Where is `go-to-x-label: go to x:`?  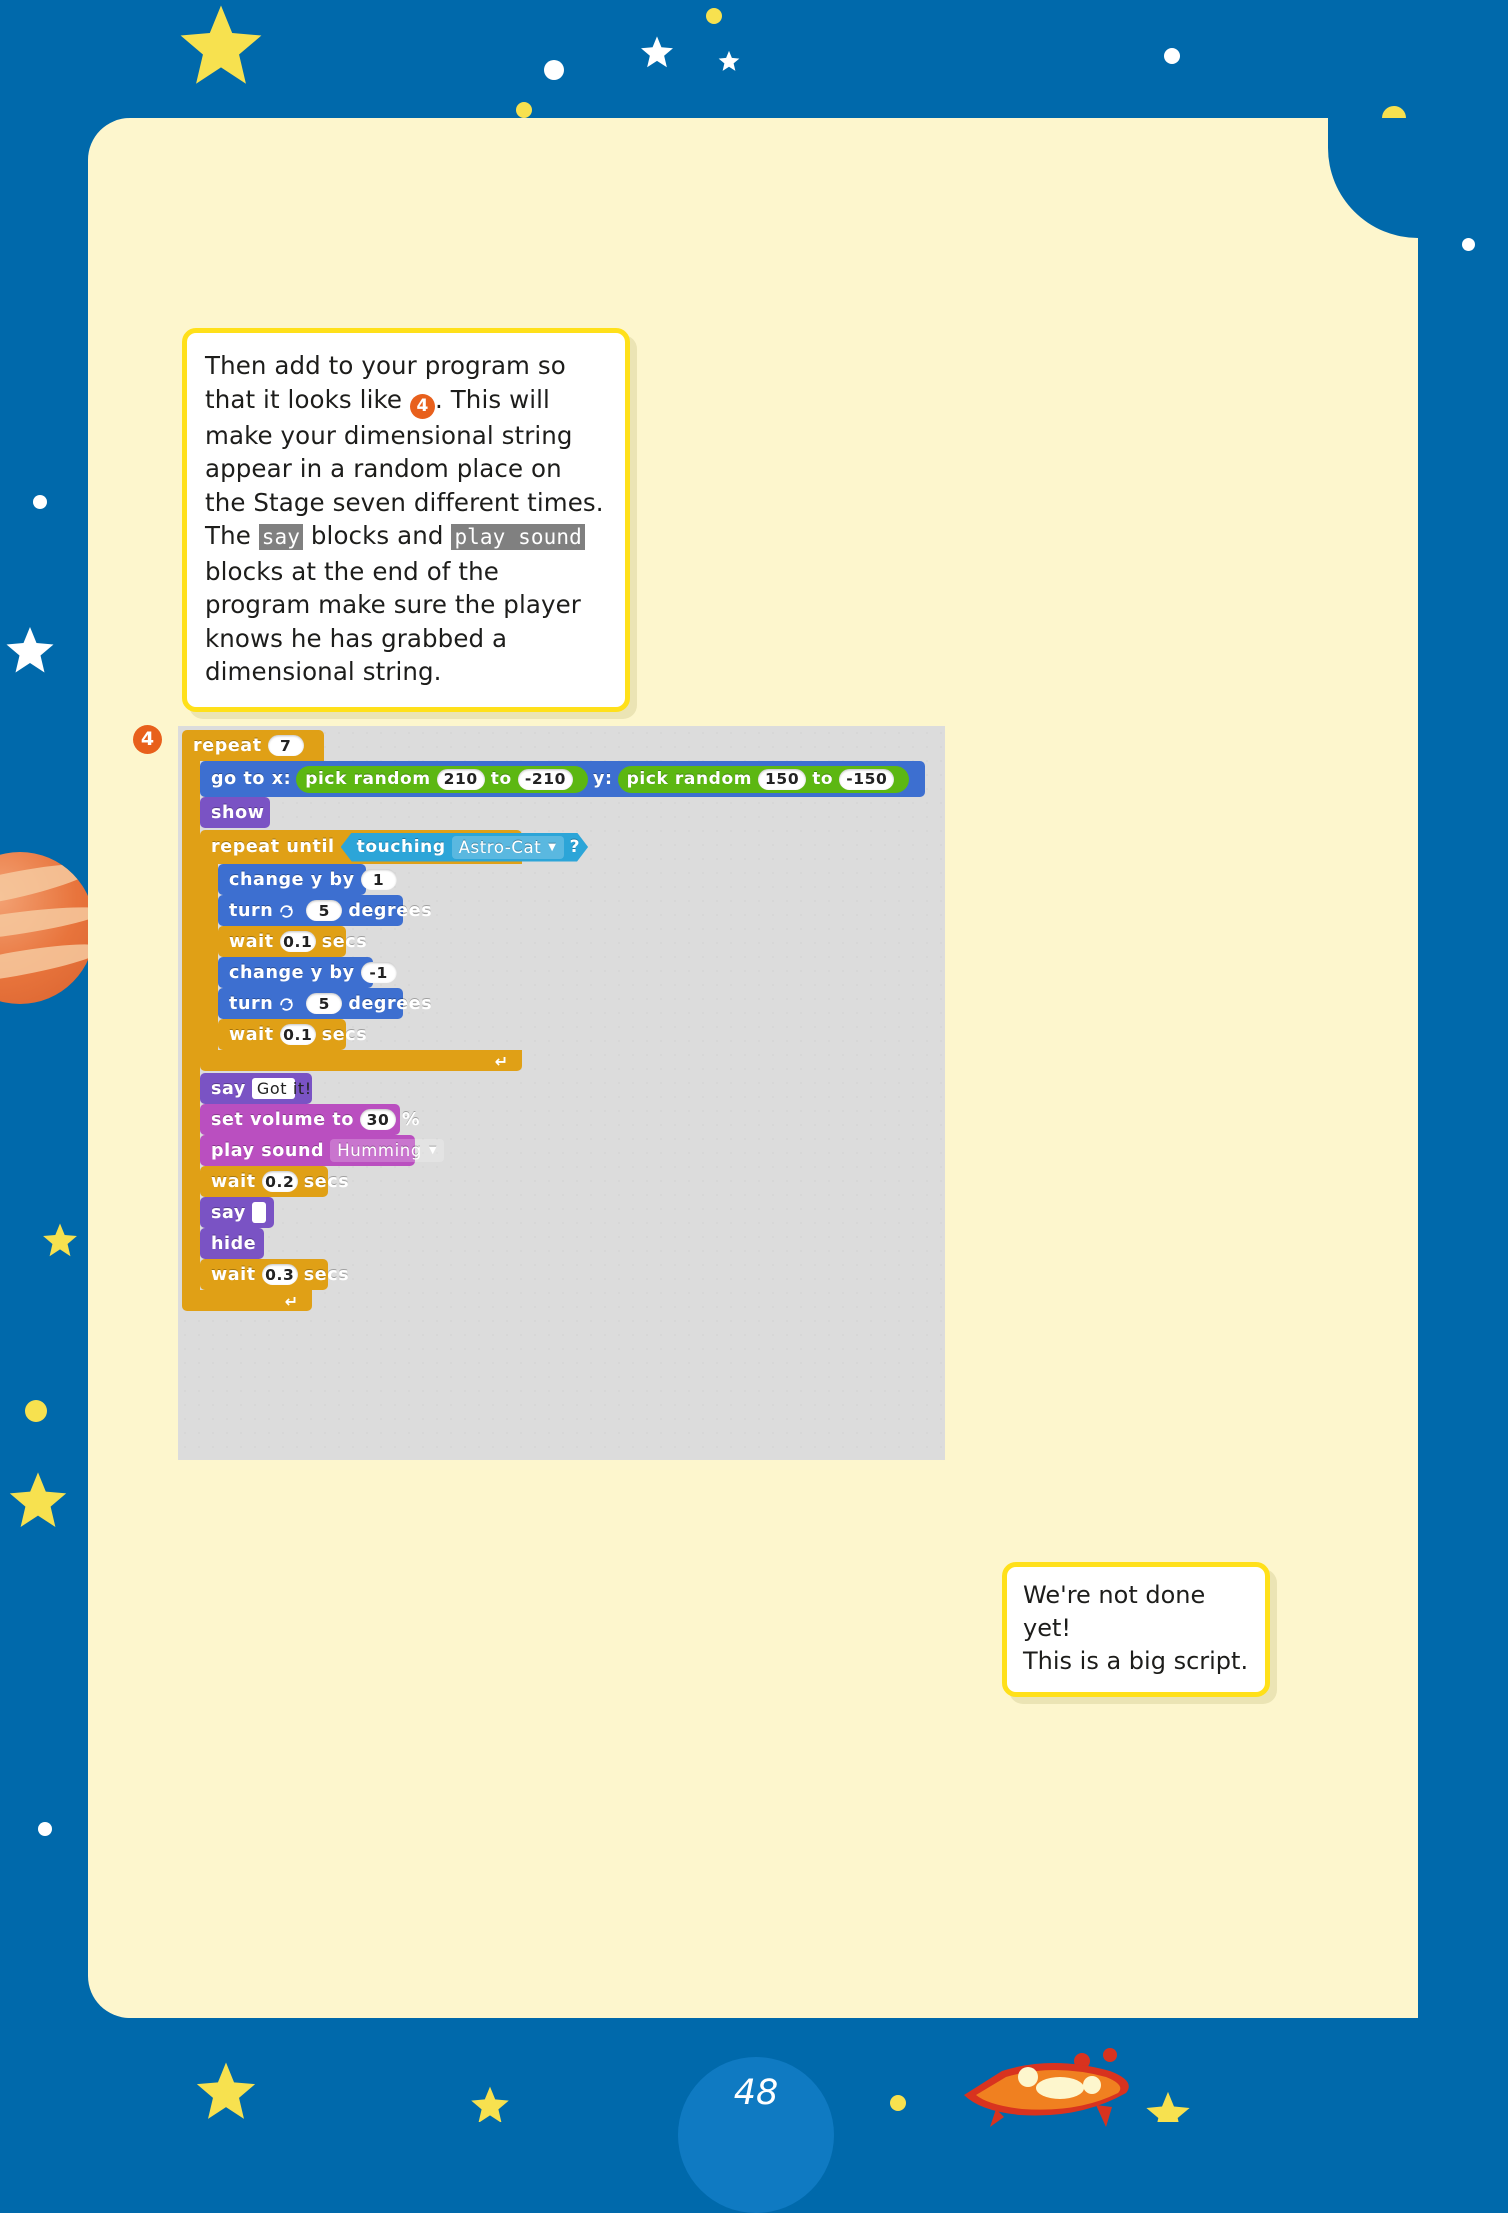 go-to-x-label: go to x: is located at coordinates (251, 779).